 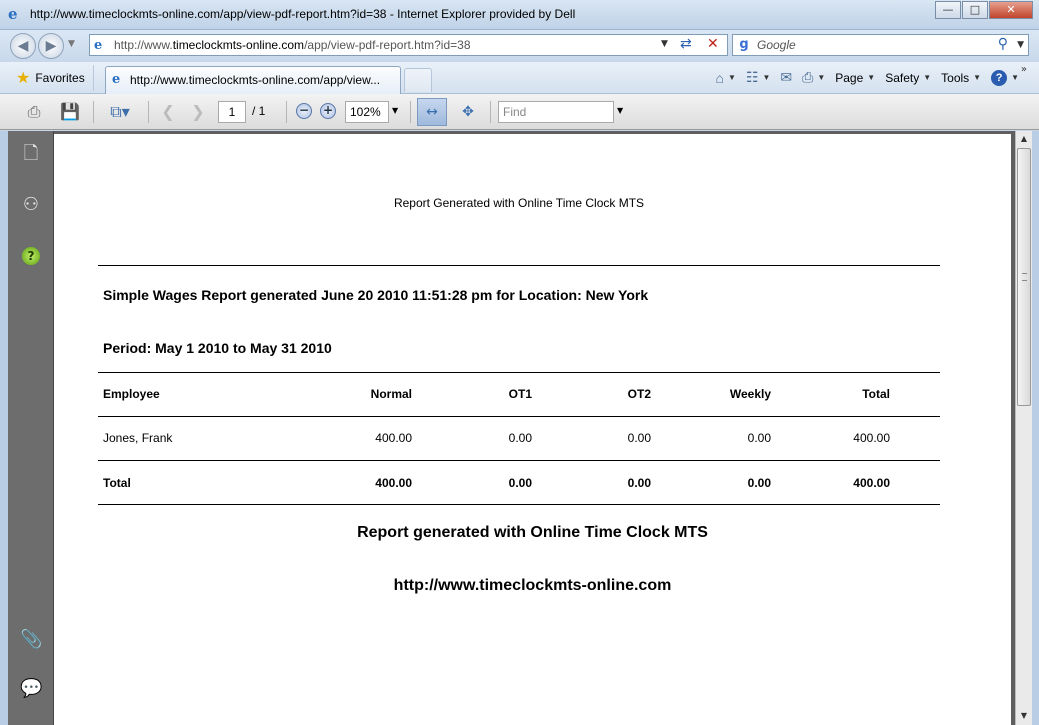 What do you see at coordinates (31, 205) in the screenshot?
I see `binoculars-icon: ⚇` at bounding box center [31, 205].